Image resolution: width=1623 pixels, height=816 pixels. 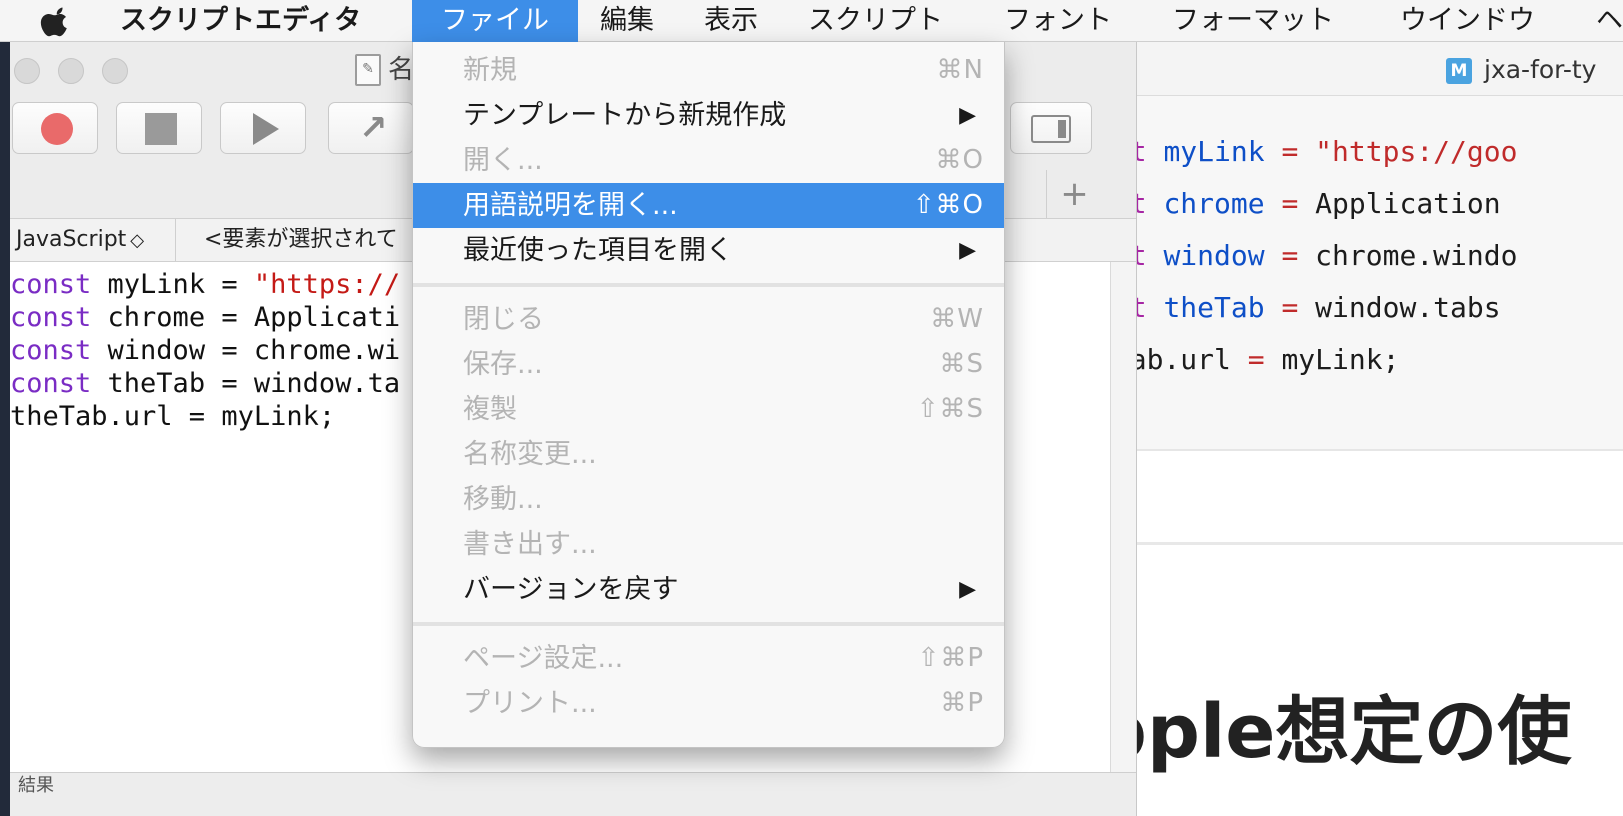 I want to click on play-icon, so click(x=266, y=129).